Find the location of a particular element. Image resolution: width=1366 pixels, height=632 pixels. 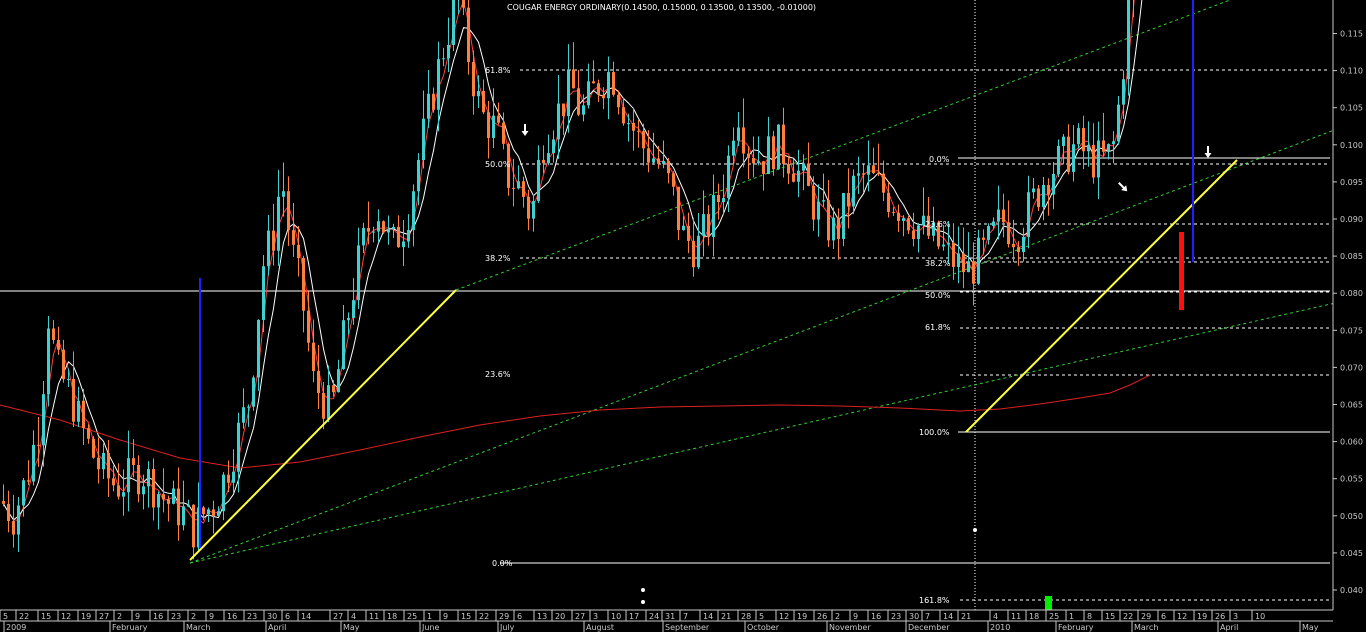

day-tick-label: 3 is located at coordinates (595, 616).